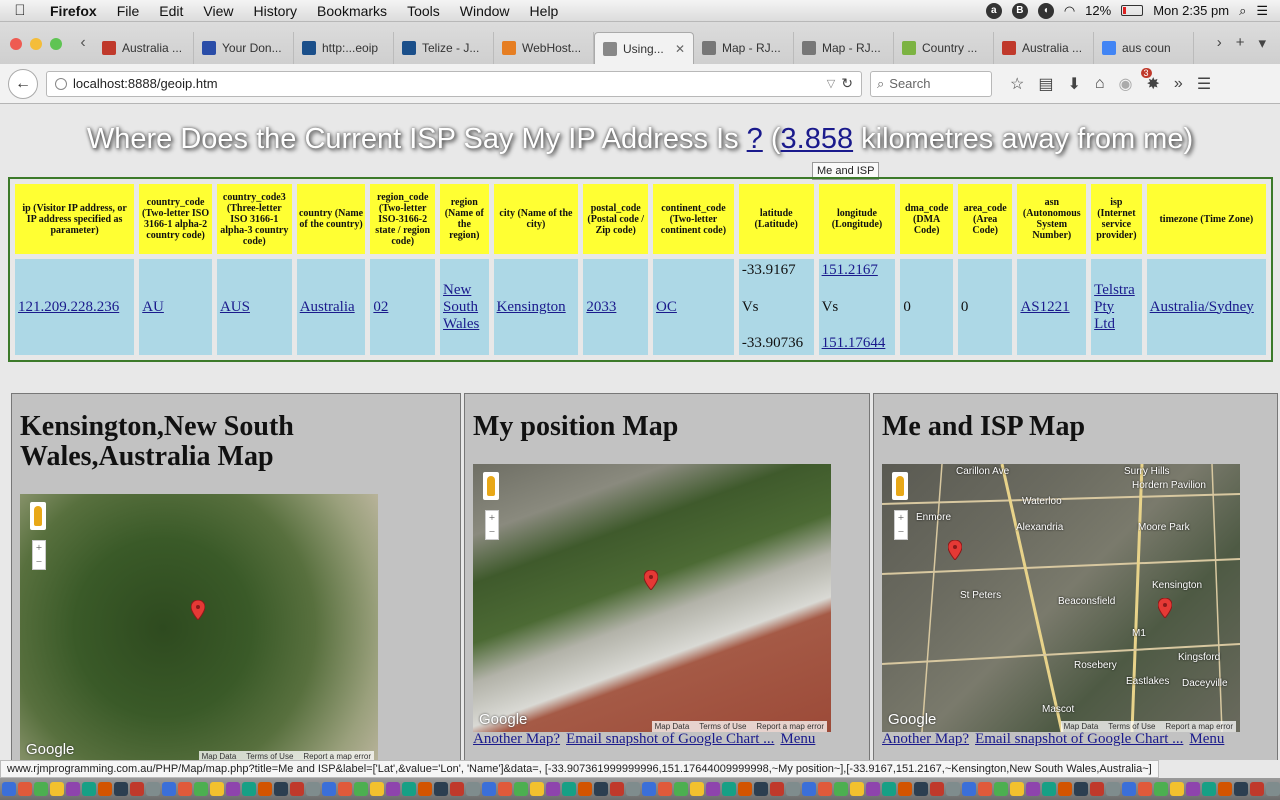  What do you see at coordinates (680, 49) in the screenshot?
I see `tab-close-icon: ✕` at bounding box center [680, 49].